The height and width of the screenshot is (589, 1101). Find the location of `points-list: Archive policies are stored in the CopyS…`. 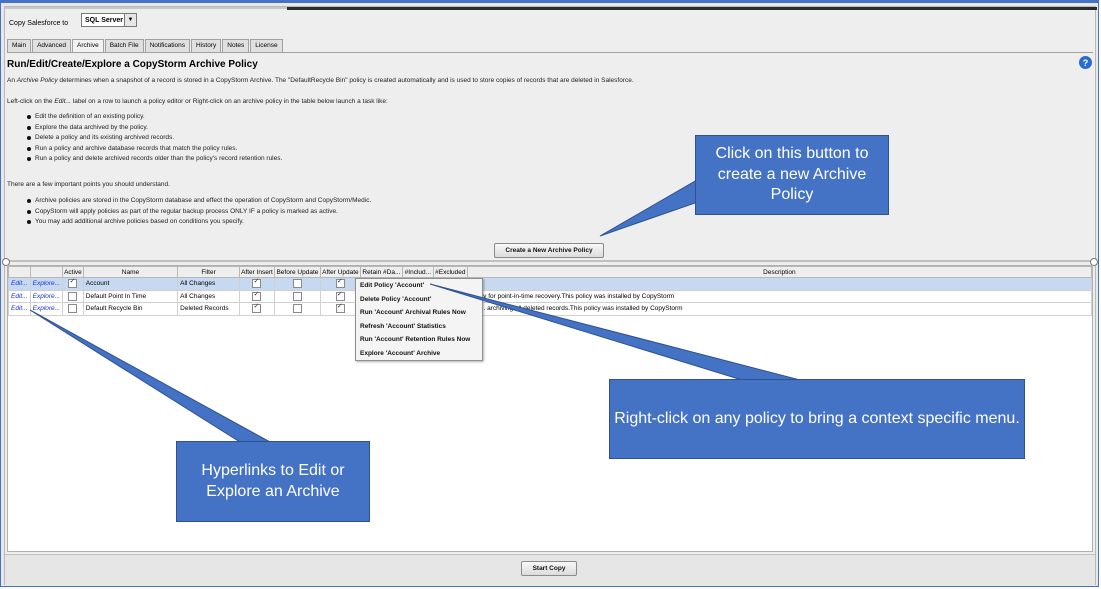

points-list: Archive policies are stored in the CopyS… is located at coordinates (199, 212).